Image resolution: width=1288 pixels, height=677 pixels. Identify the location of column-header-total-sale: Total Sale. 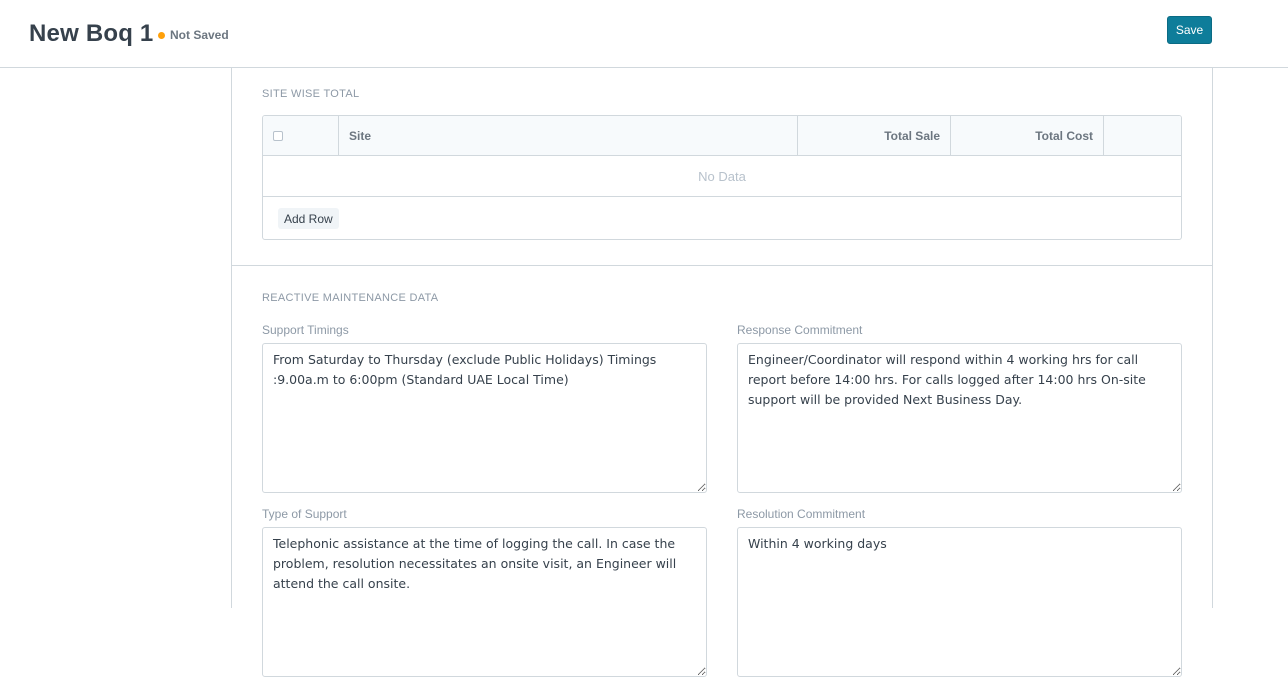
(912, 136).